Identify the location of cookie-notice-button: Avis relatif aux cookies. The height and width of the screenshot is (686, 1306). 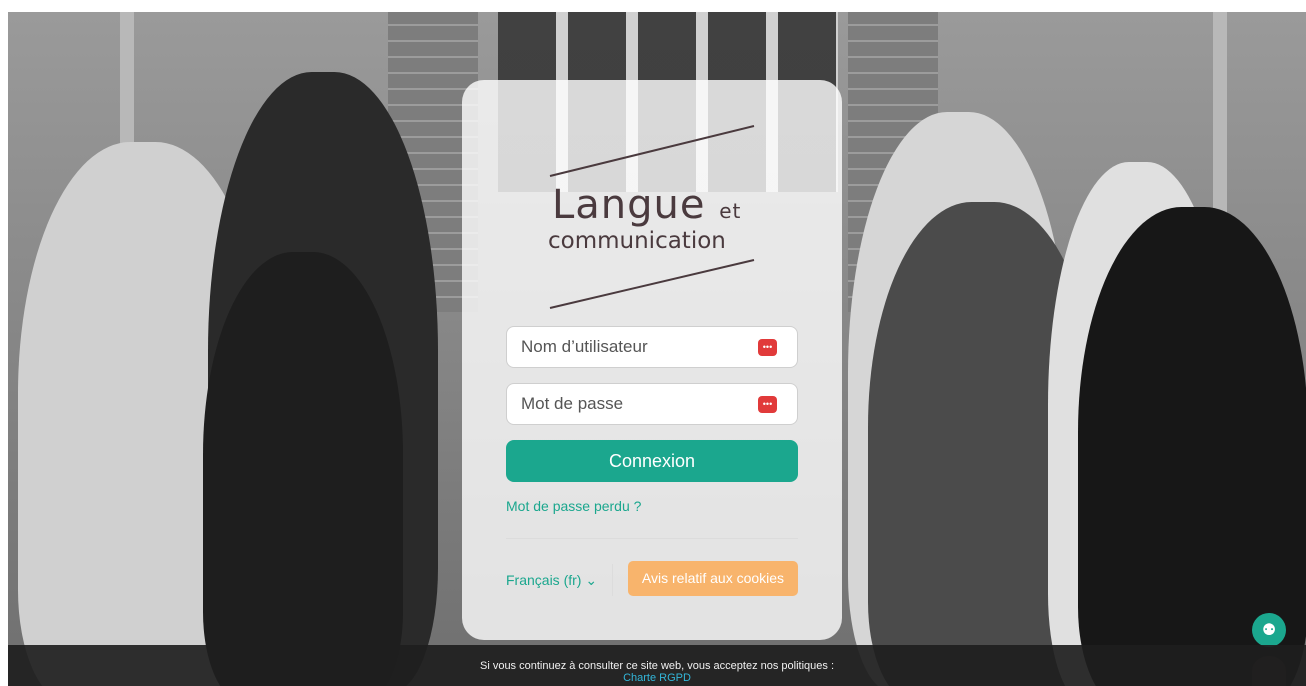
(713, 578).